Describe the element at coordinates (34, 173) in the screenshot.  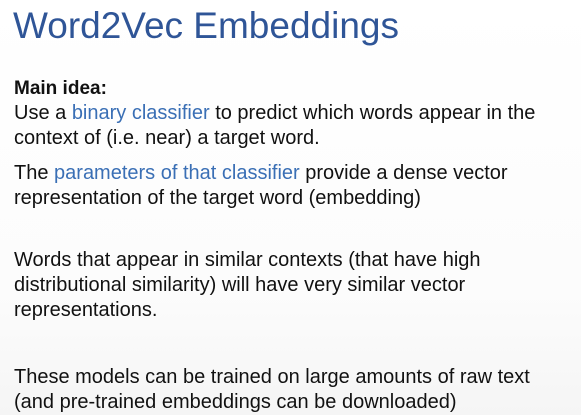
I see `p2-text-pre: The` at that location.